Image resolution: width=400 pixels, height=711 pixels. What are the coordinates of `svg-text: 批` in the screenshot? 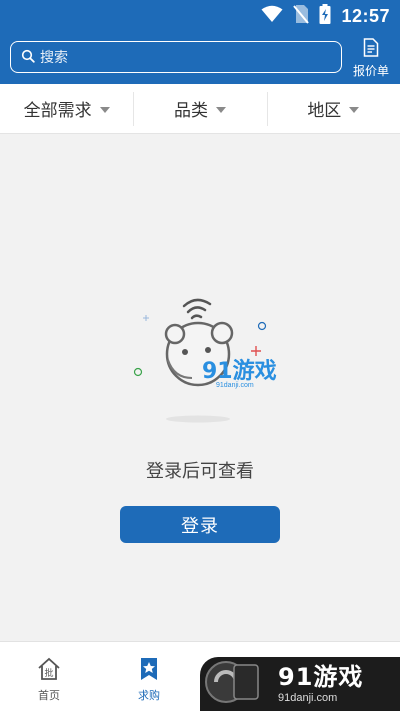 It's located at (48, 673).